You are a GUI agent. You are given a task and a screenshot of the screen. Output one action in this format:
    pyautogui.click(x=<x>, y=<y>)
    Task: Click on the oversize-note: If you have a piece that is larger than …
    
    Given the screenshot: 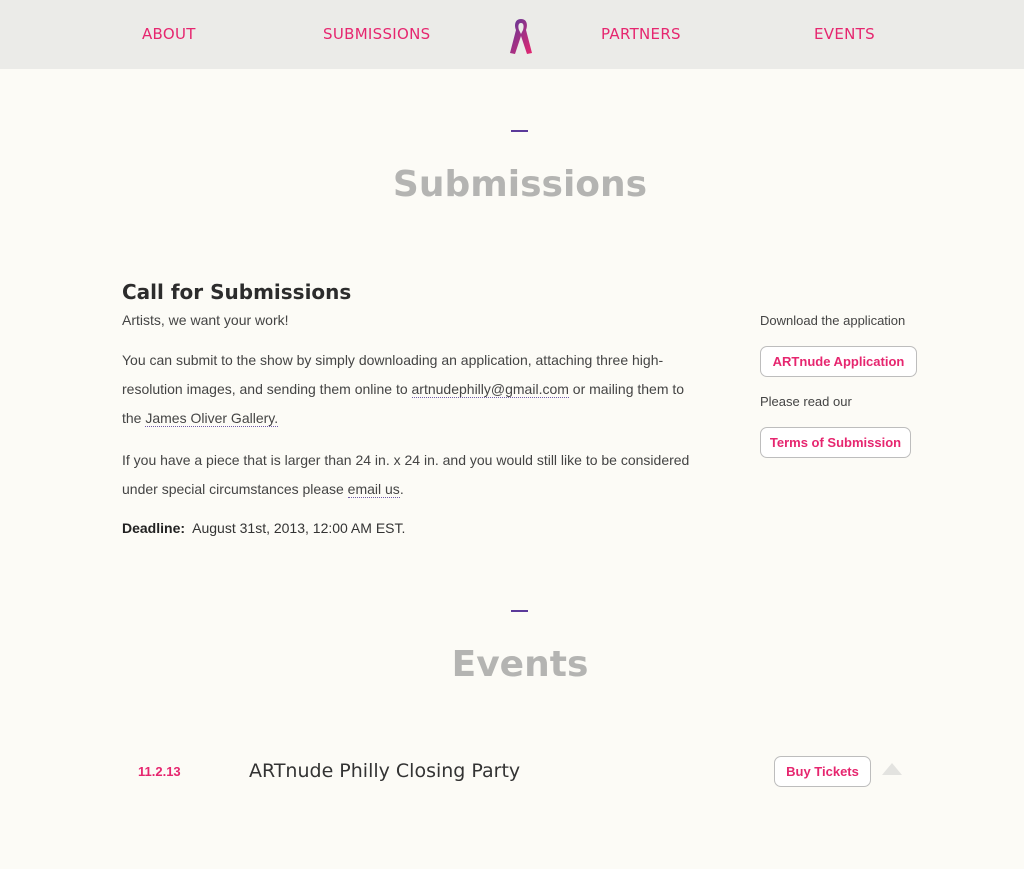 What is the action you would take?
    pyautogui.click(x=412, y=475)
    